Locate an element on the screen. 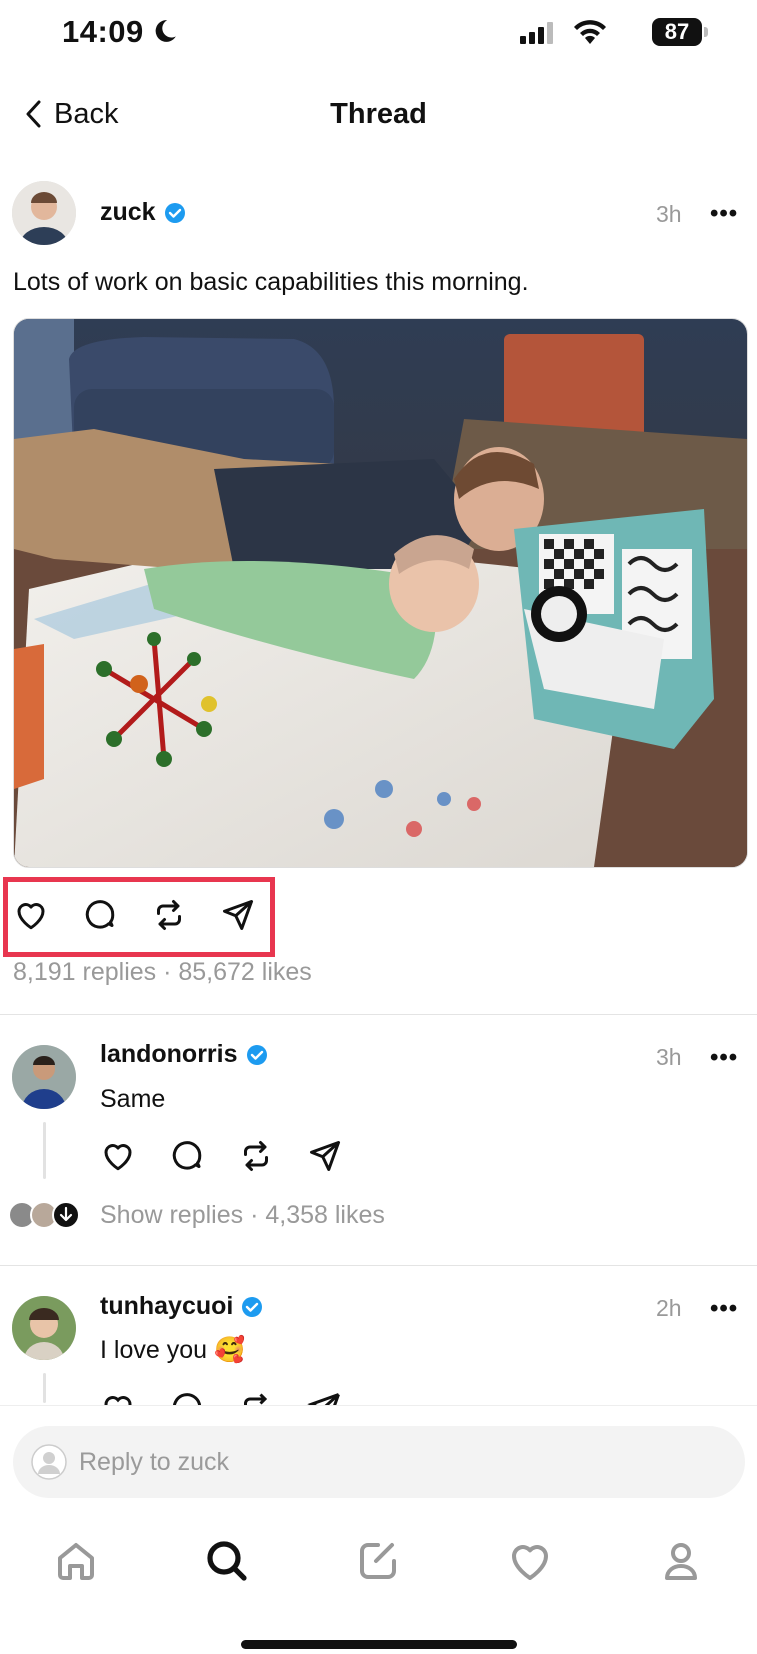 The width and height of the screenshot is (757, 1654). reply-time: 2h is located at coordinates (669, 1308).